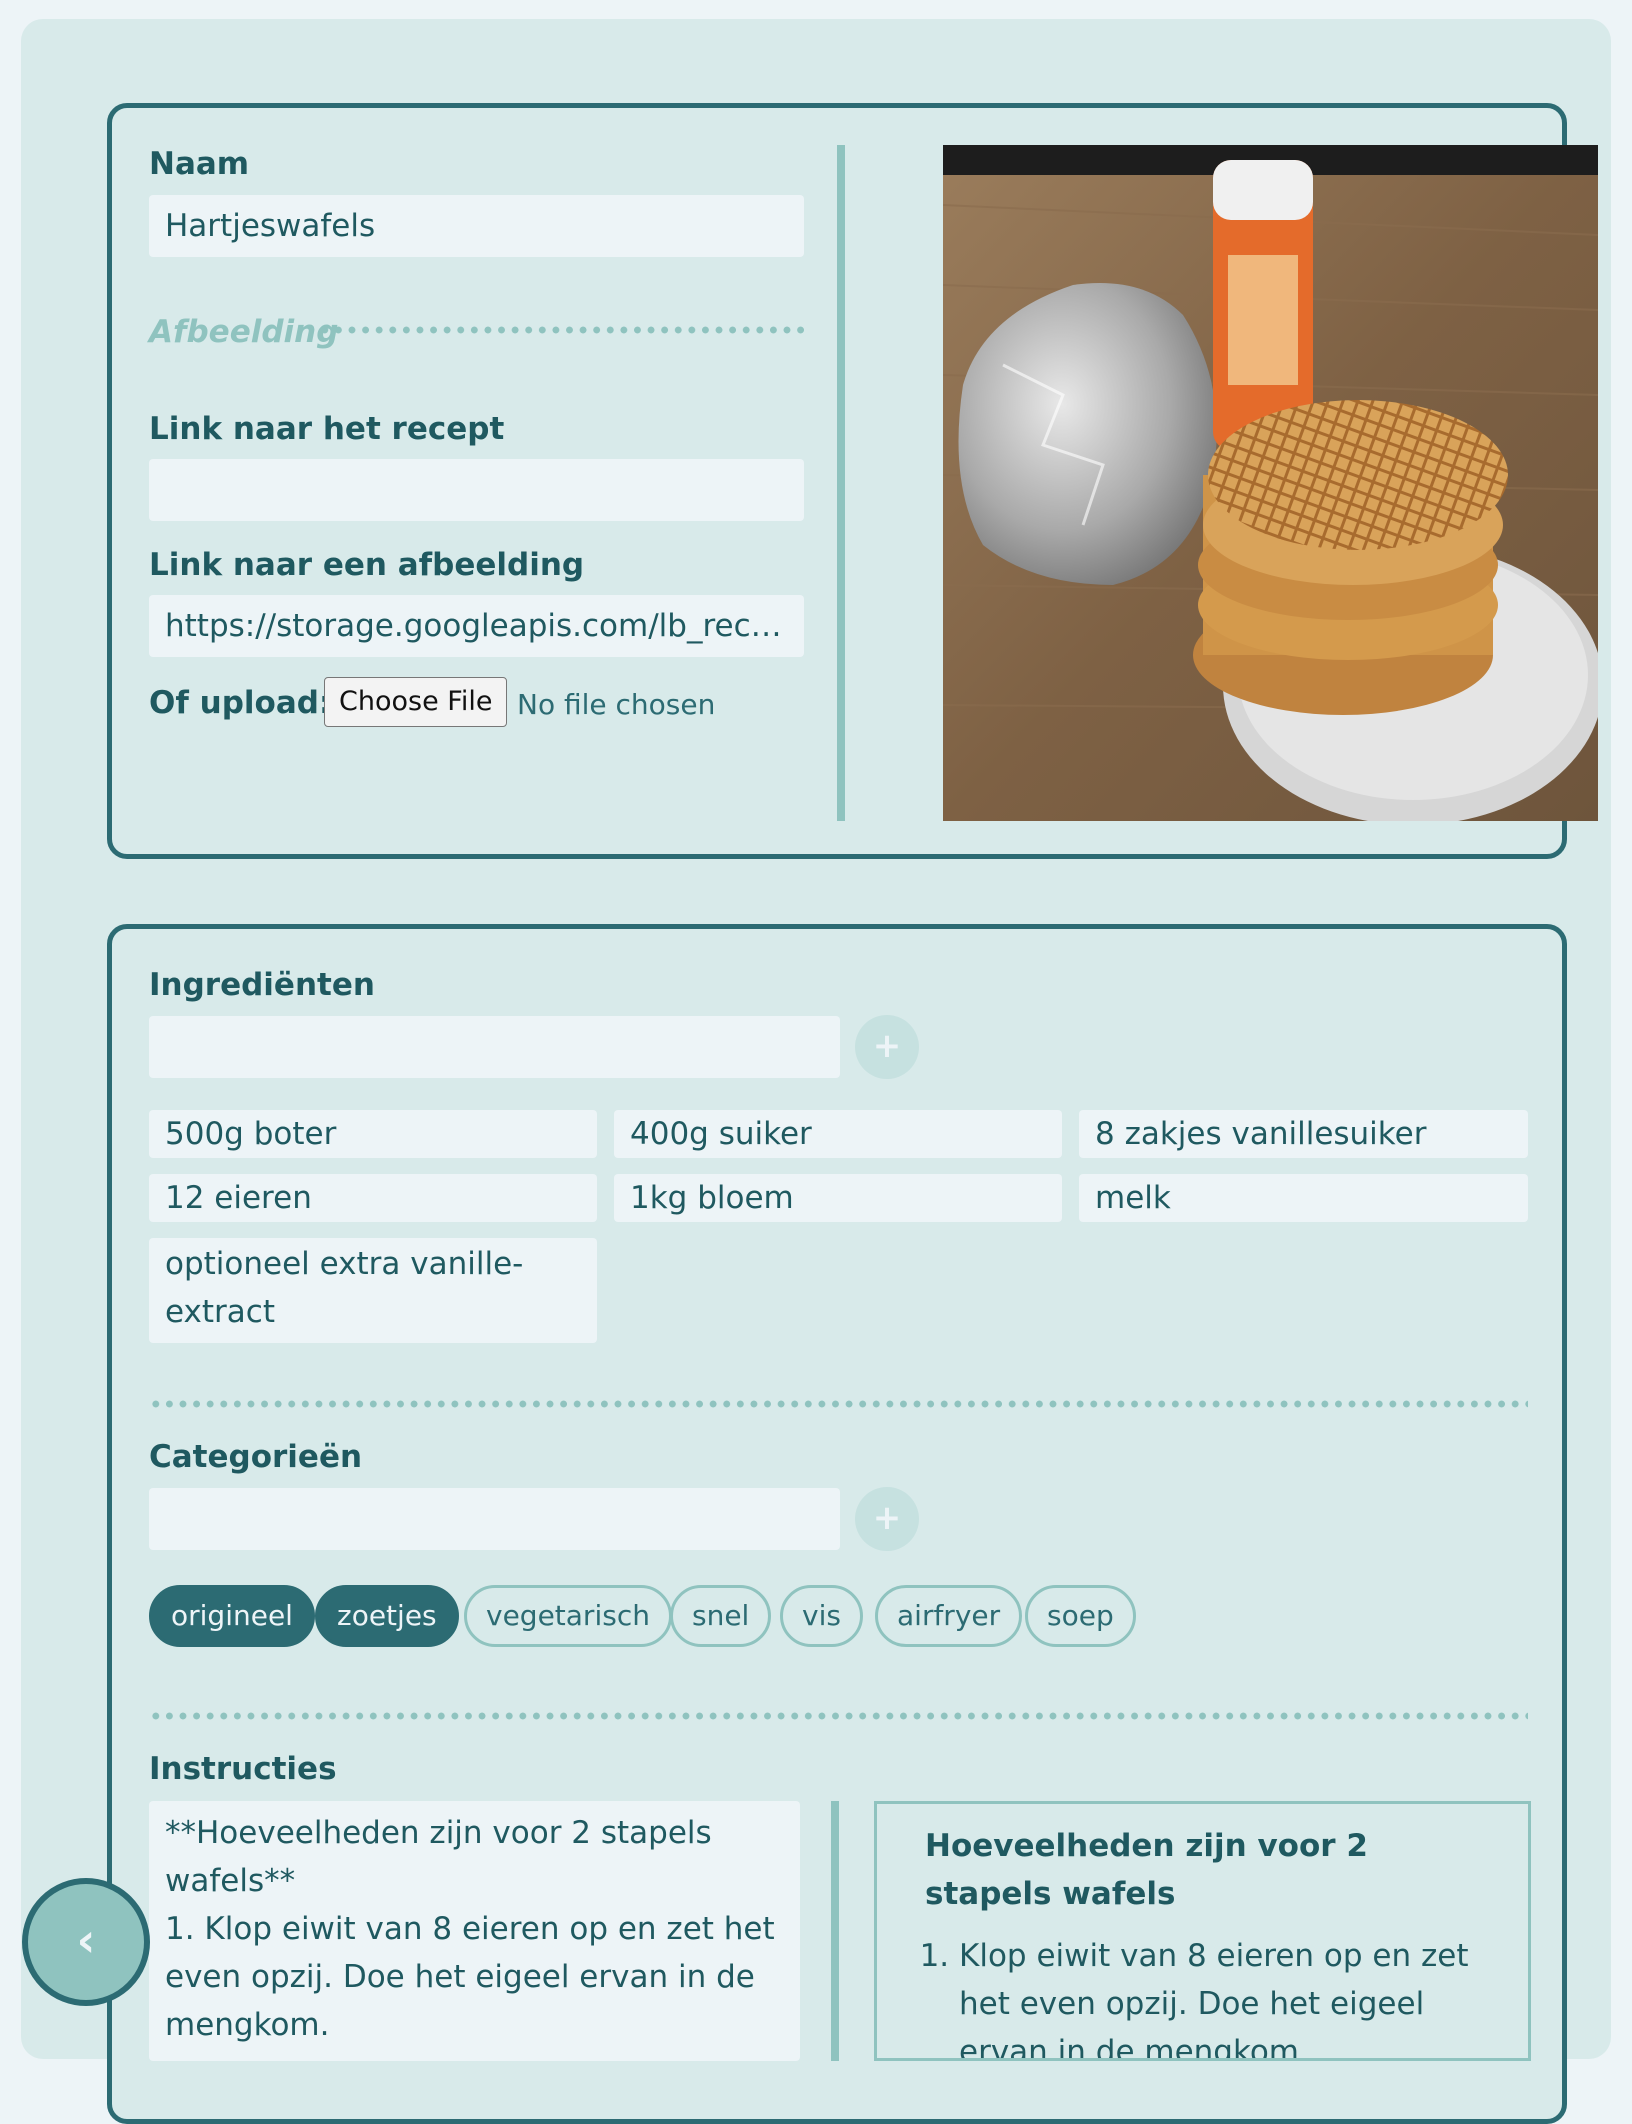  I want to click on category-chip-vis: vis, so click(821, 1616).